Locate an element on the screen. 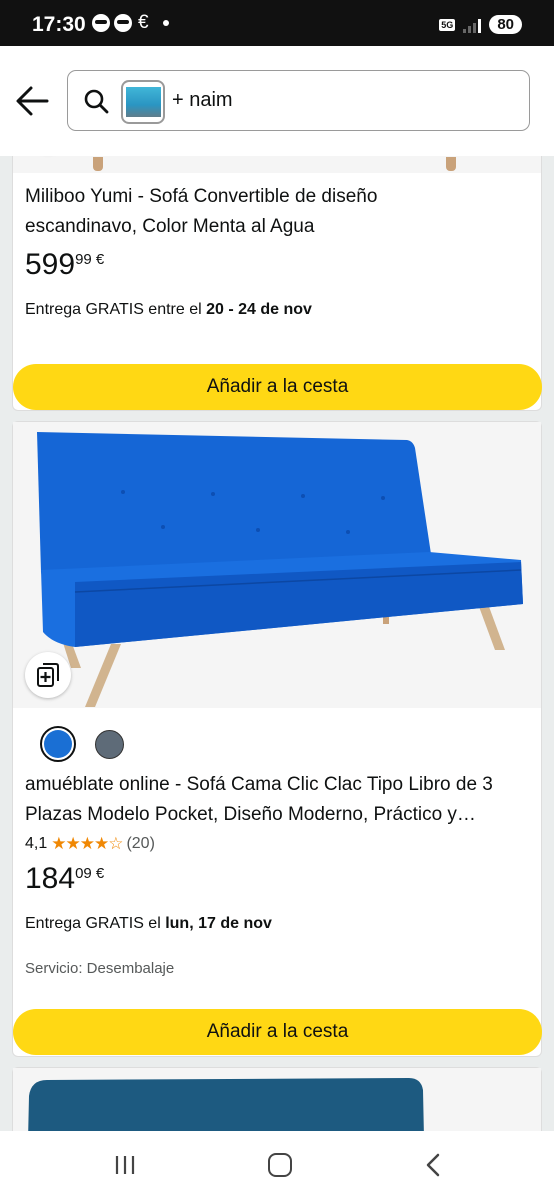 The image size is (554, 1200). status-notification-icons: € is located at coordinates (130, 22).